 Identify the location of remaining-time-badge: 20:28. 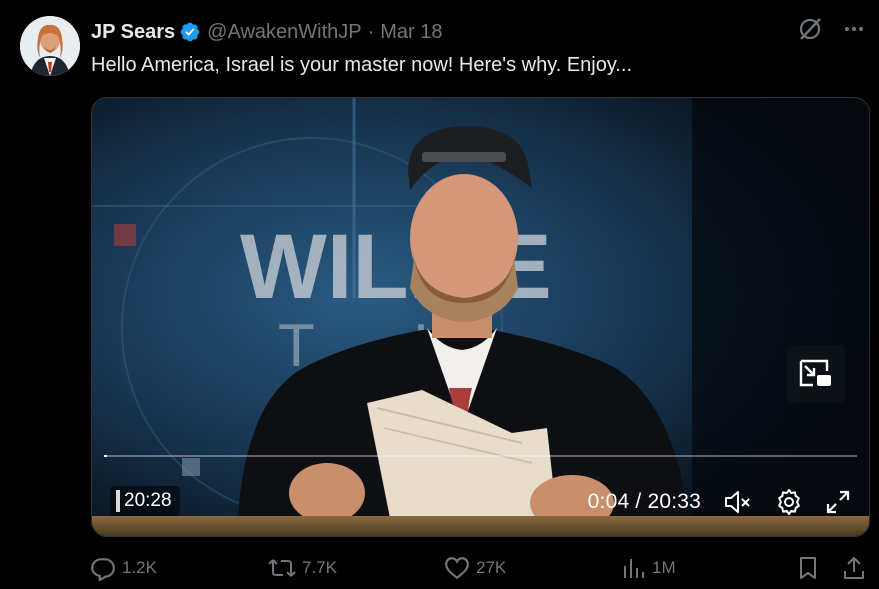
(145, 501).